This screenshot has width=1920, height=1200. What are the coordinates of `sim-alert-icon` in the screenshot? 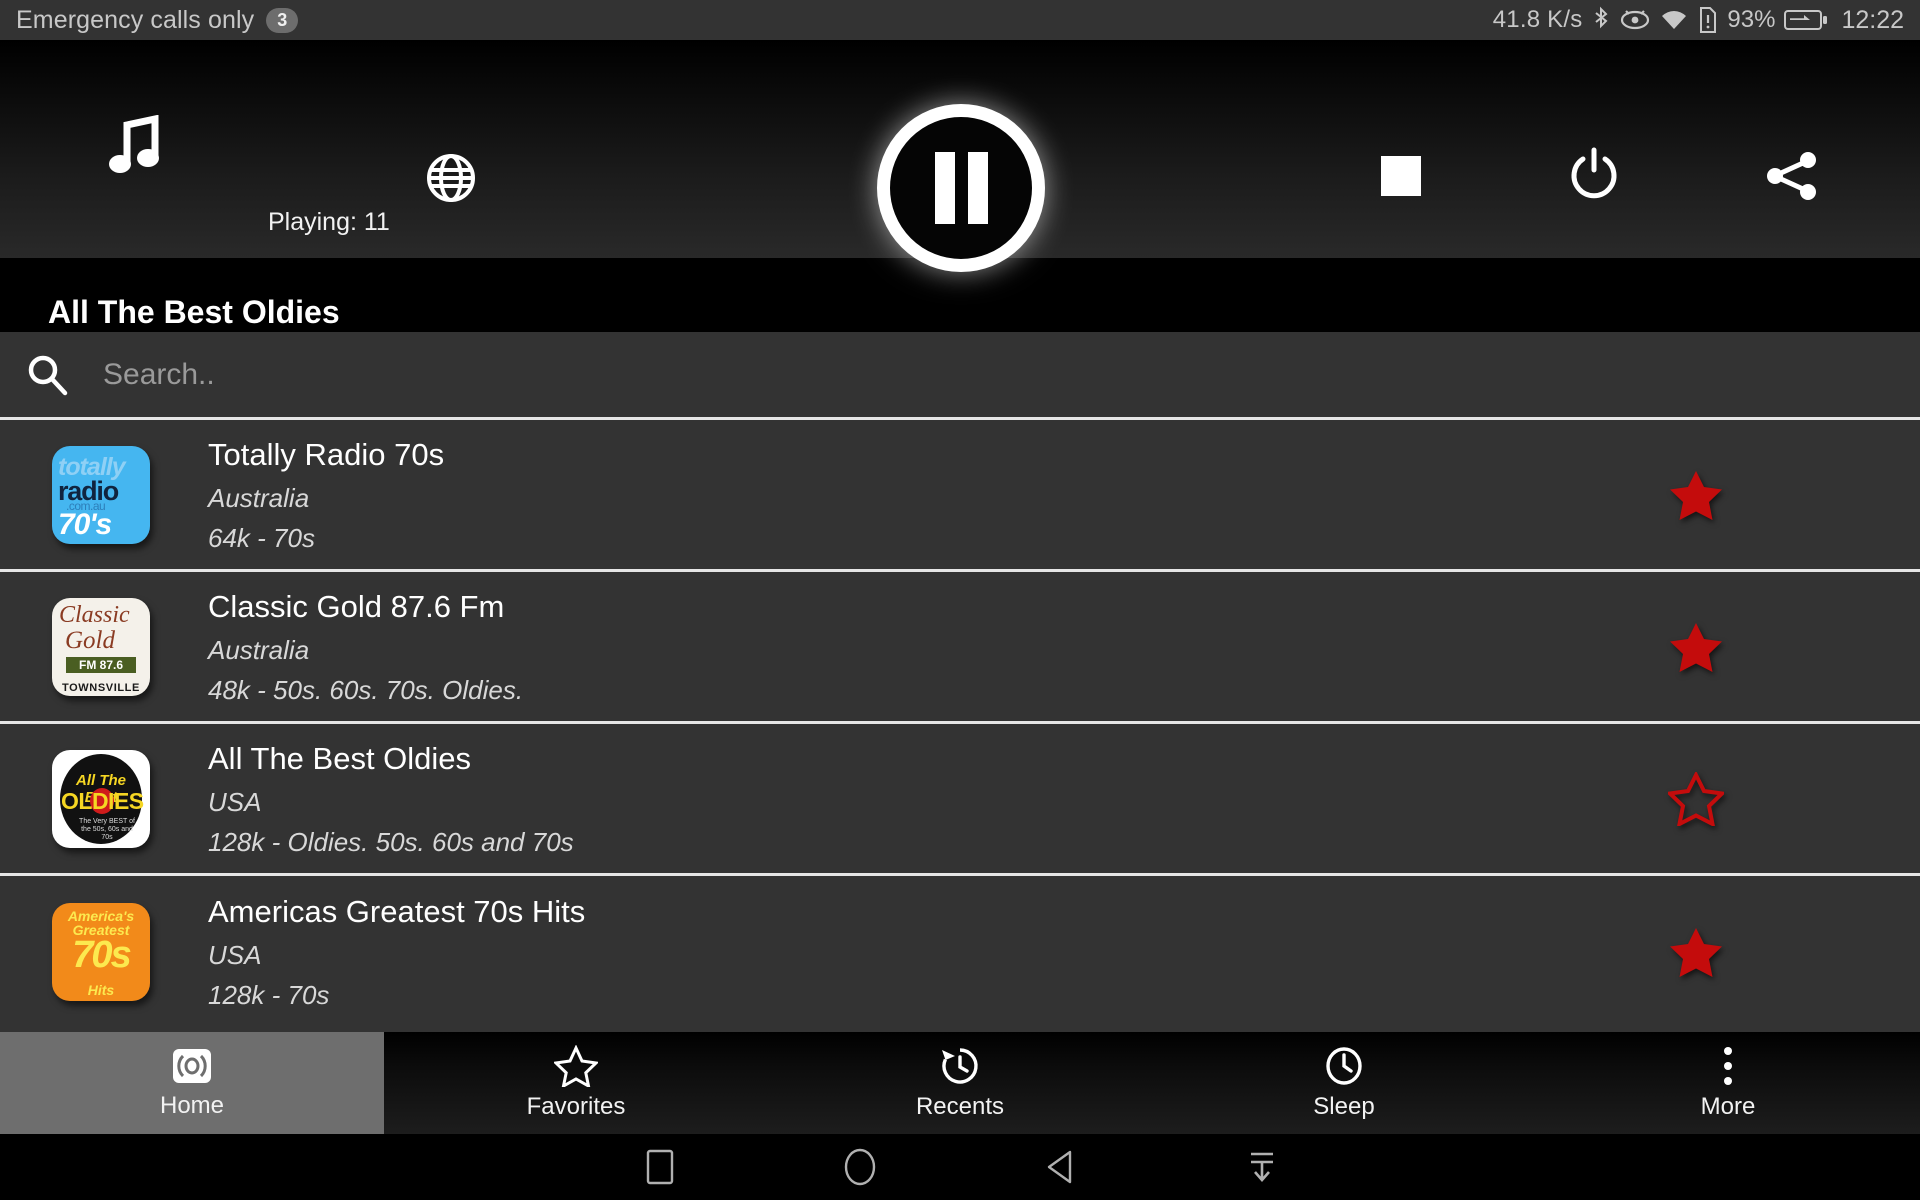 It's located at (1708, 20).